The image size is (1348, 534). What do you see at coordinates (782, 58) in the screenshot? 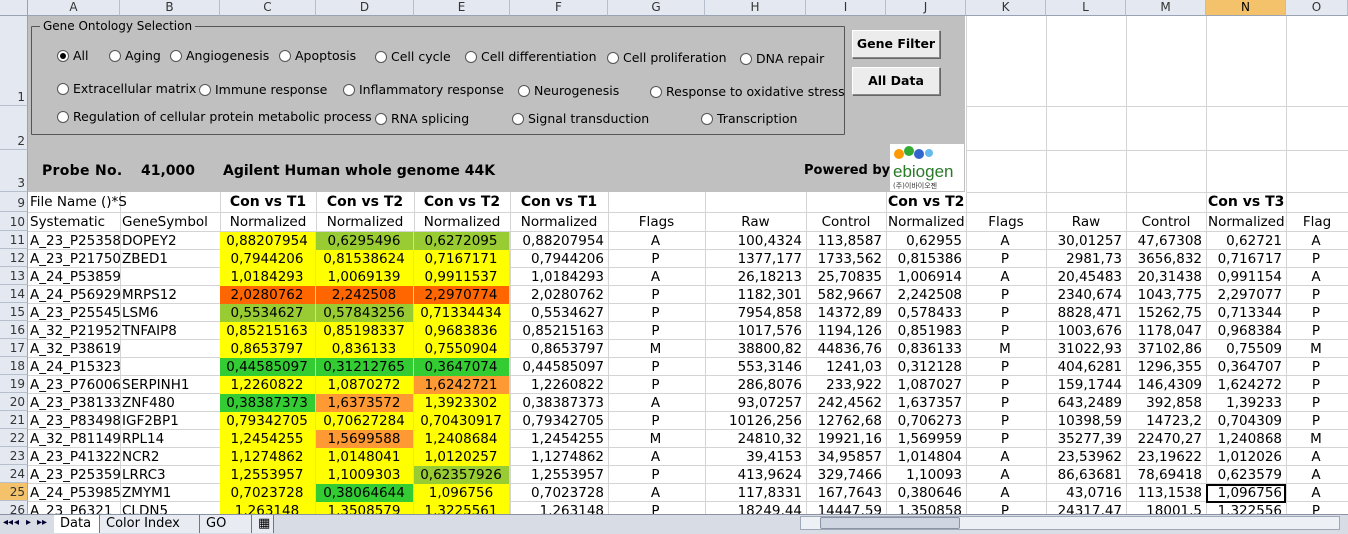
I see `radio-dna-repair: DNA repair` at bounding box center [782, 58].